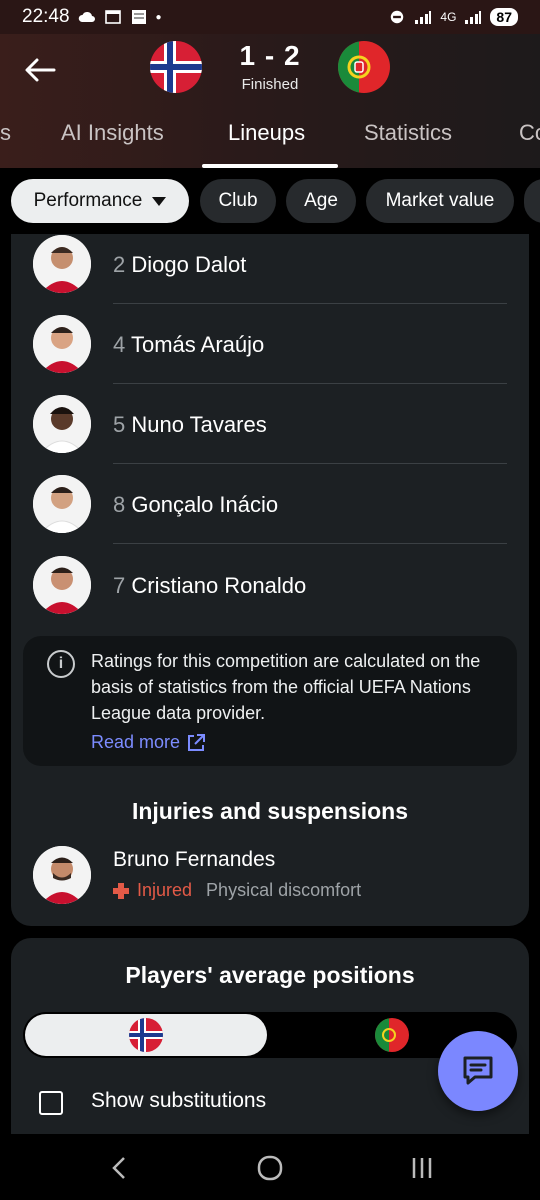 The height and width of the screenshot is (1200, 540). I want to click on match-score: 1 - 2, so click(270, 55).